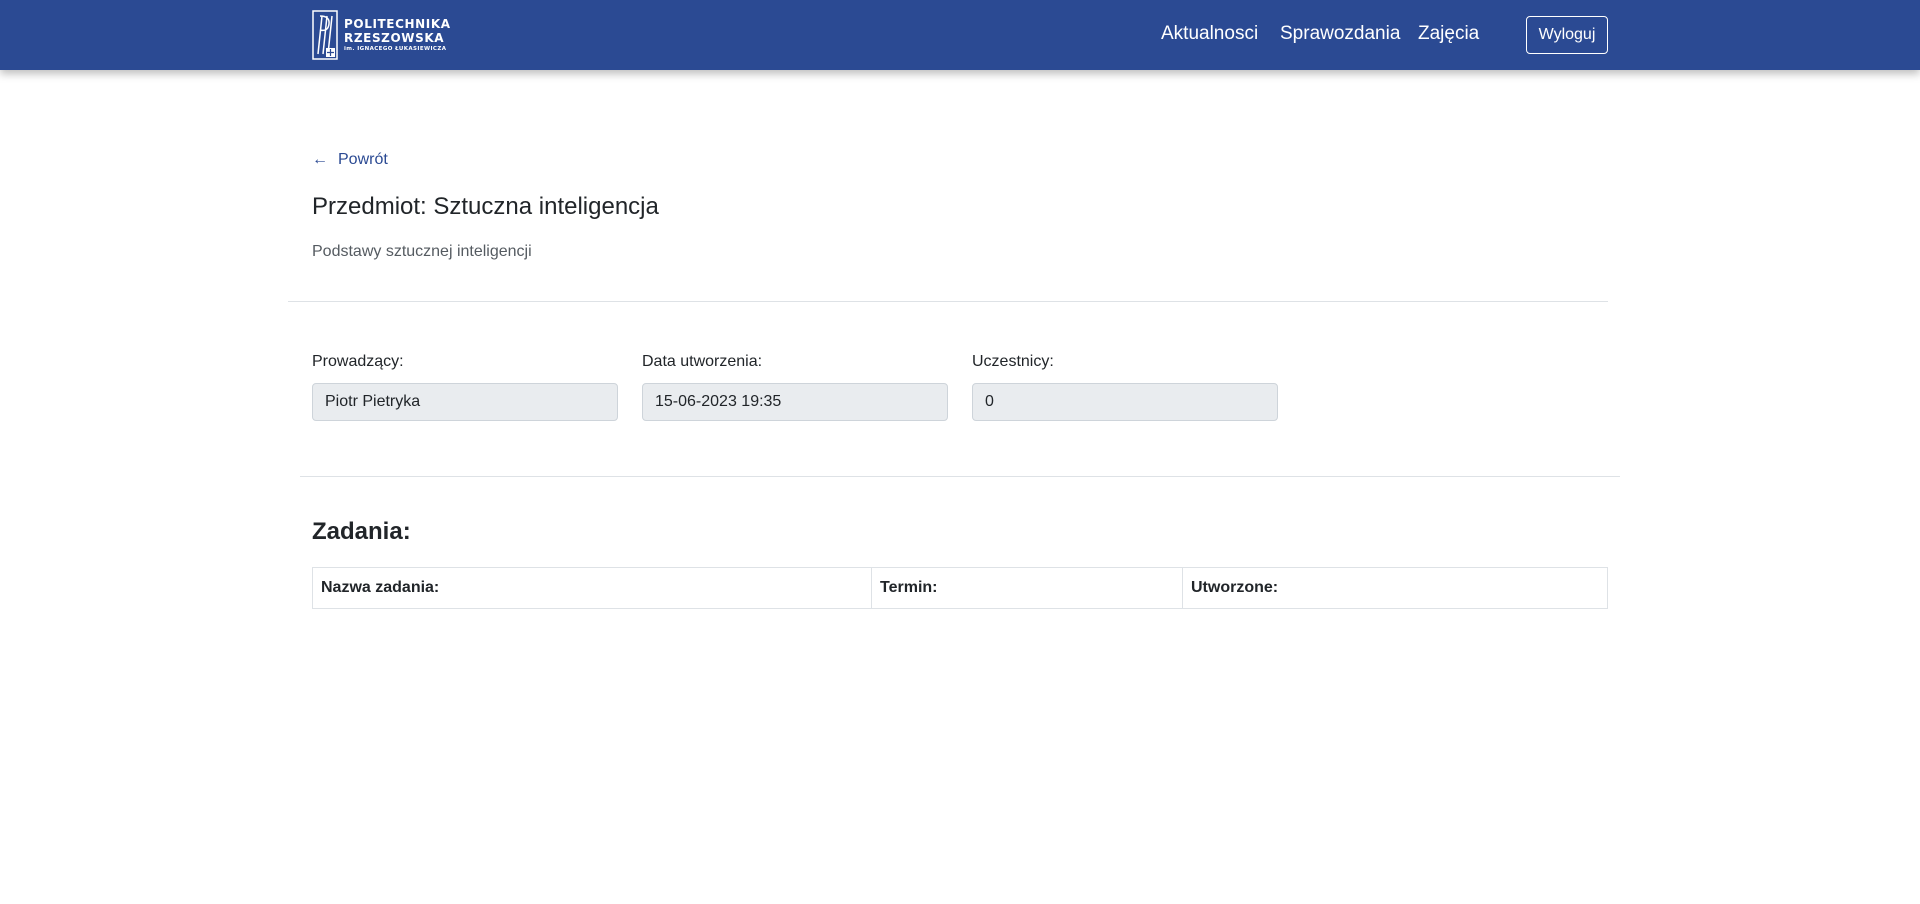 The image size is (1920, 904). Describe the element at coordinates (1395, 588) in the screenshot. I see `column-header-created: Utworzone:` at that location.